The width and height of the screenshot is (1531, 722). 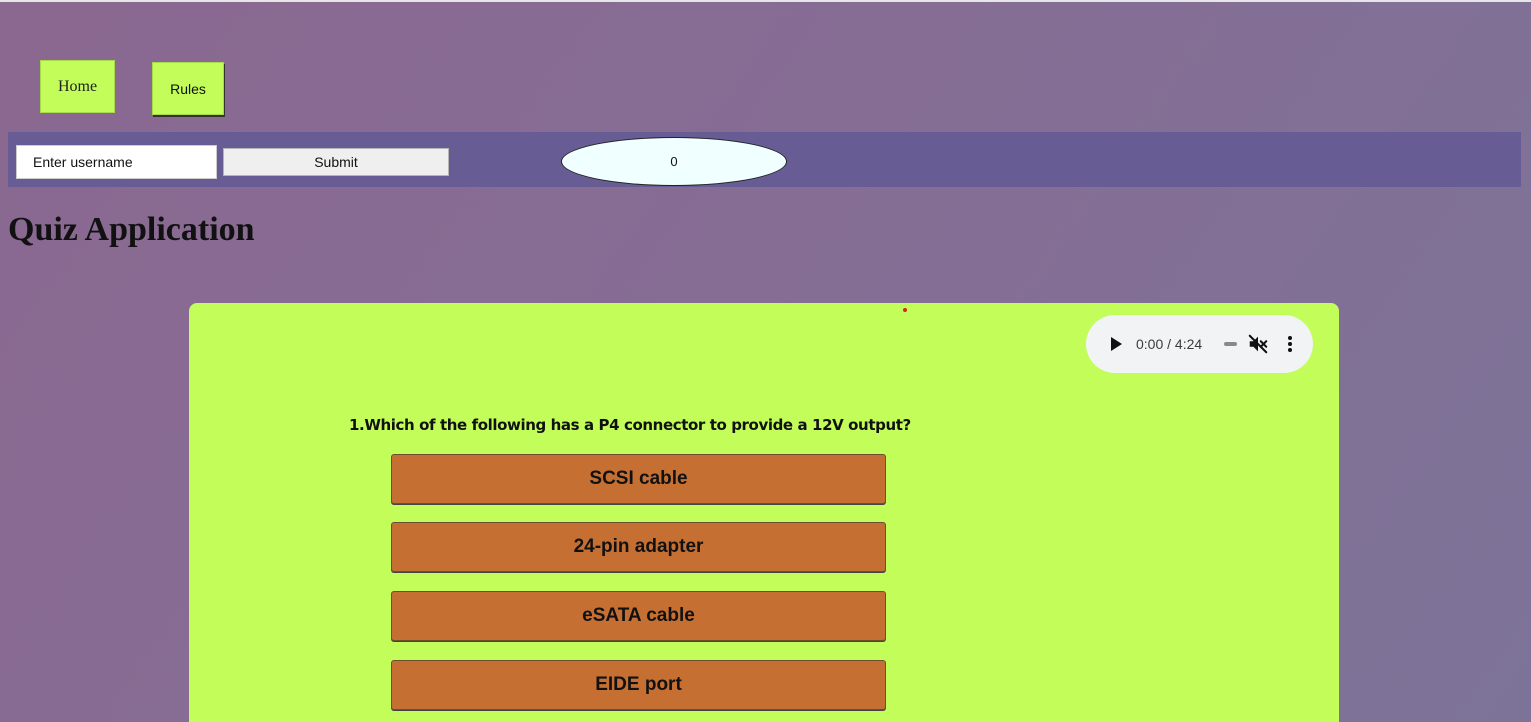 I want to click on mute-icon, so click(x=1258, y=344).